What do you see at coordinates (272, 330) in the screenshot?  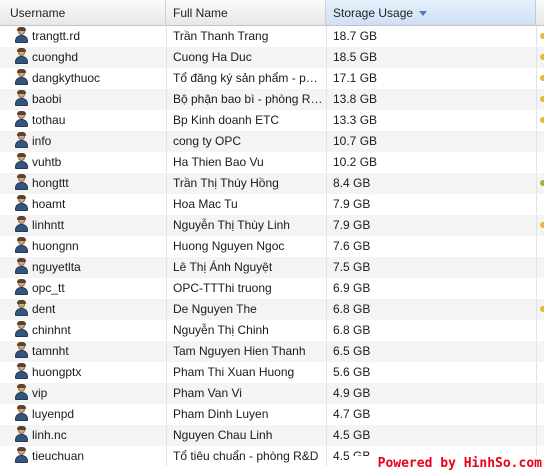 I see `table-row: chinhnt Nguyễn Thị Chinh 6.8 GB` at bounding box center [272, 330].